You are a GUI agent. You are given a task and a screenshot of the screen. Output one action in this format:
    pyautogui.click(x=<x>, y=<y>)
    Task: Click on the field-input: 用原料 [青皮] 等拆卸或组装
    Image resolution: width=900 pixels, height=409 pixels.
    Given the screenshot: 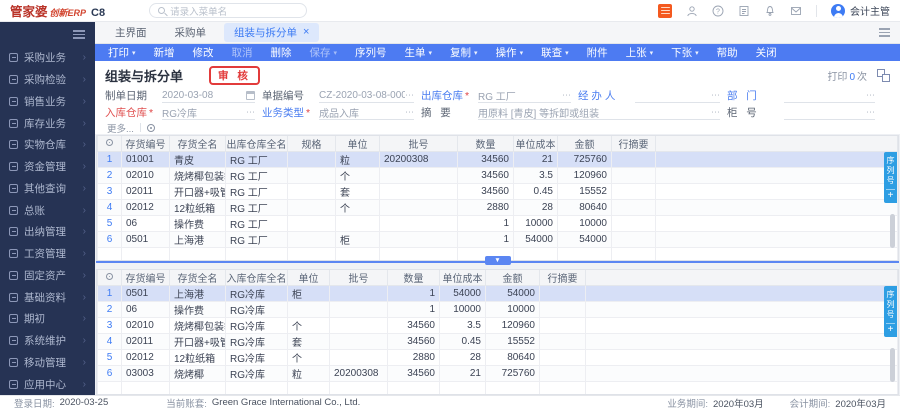 What is the action you would take?
    pyautogui.click(x=599, y=113)
    